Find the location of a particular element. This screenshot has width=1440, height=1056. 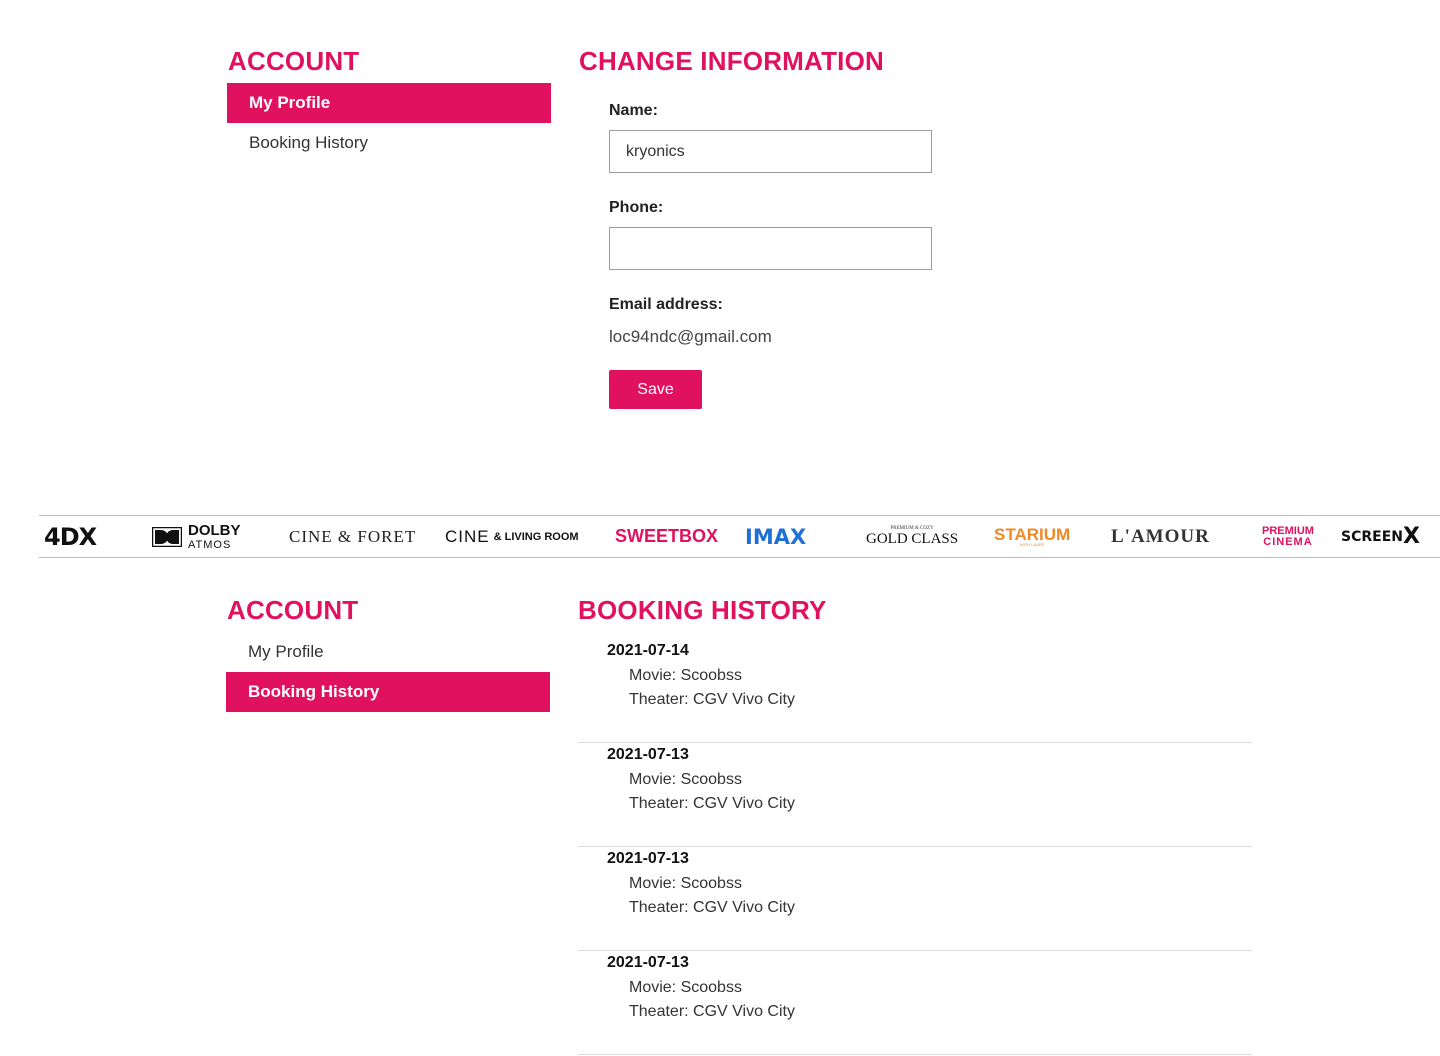

dolby-text: DOLBY is located at coordinates (214, 530).